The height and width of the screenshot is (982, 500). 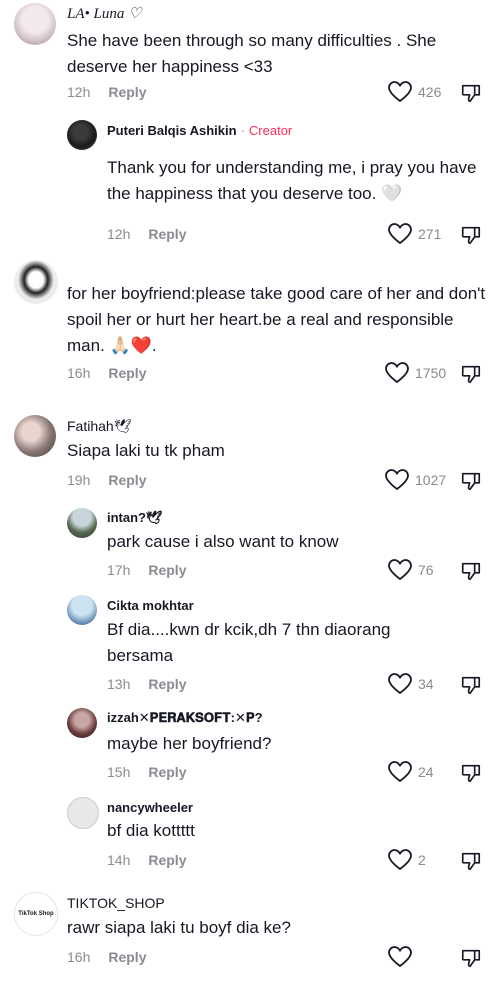 I want to click on comment-text: rawr siapa laki tu boyf dia ke?, so click(x=179, y=927).